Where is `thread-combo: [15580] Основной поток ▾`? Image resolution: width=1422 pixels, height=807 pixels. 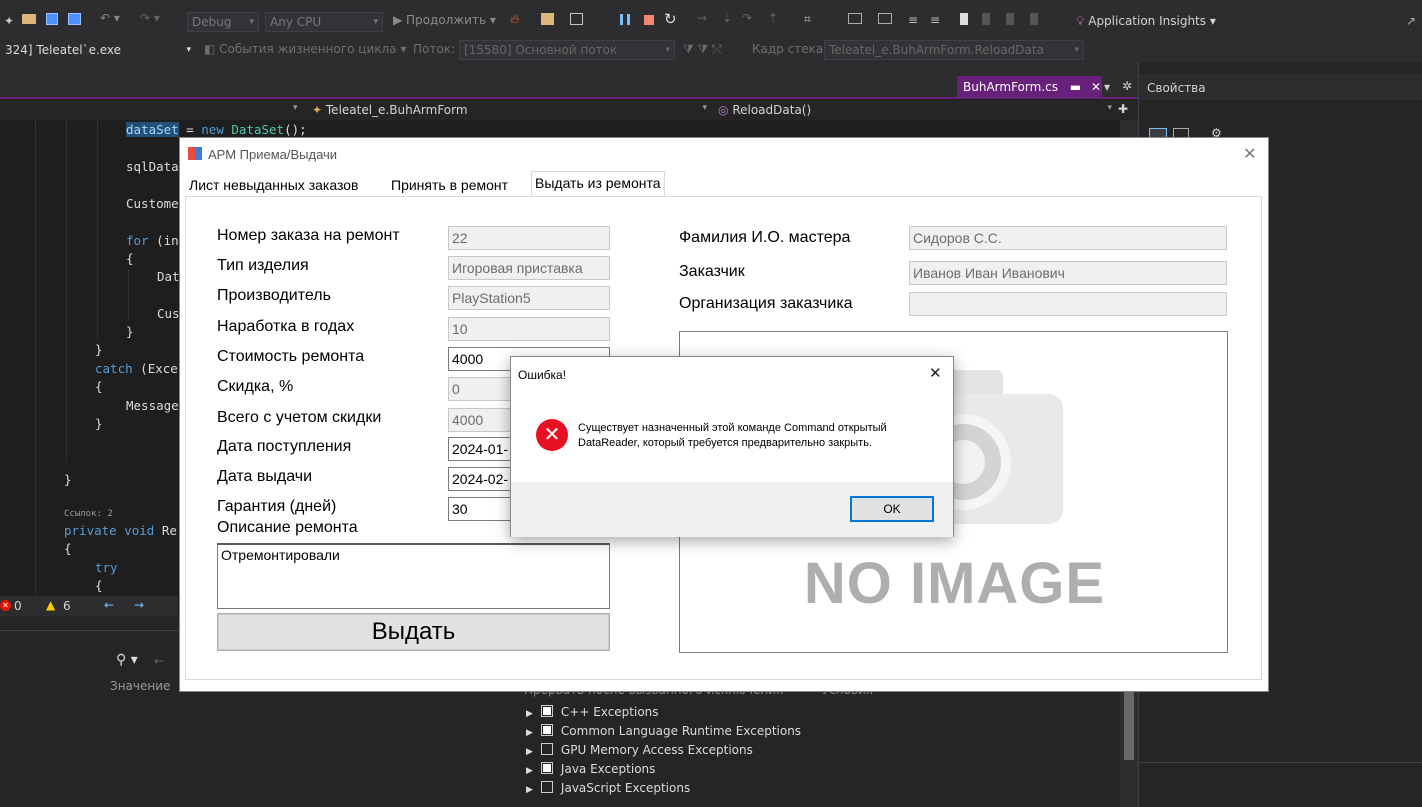 thread-combo: [15580] Основной поток ▾ is located at coordinates (567, 50).